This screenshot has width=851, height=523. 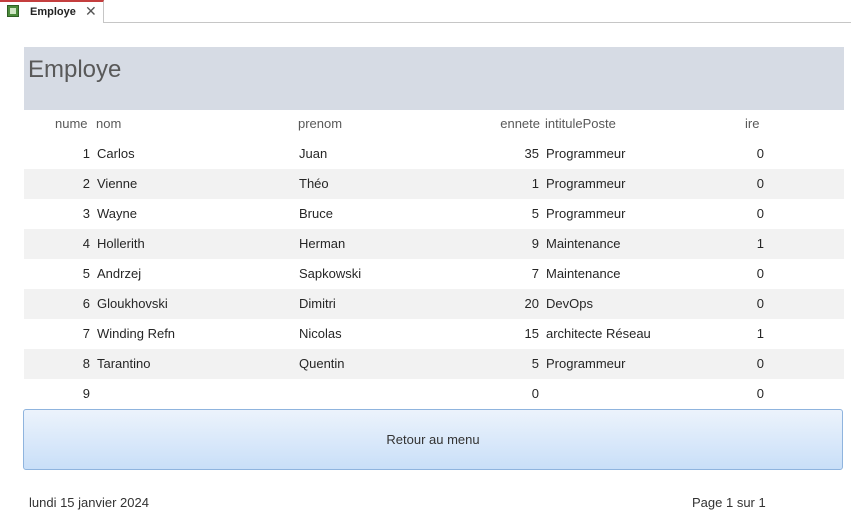 I want to click on form-header: Employe, so click(x=434, y=78).